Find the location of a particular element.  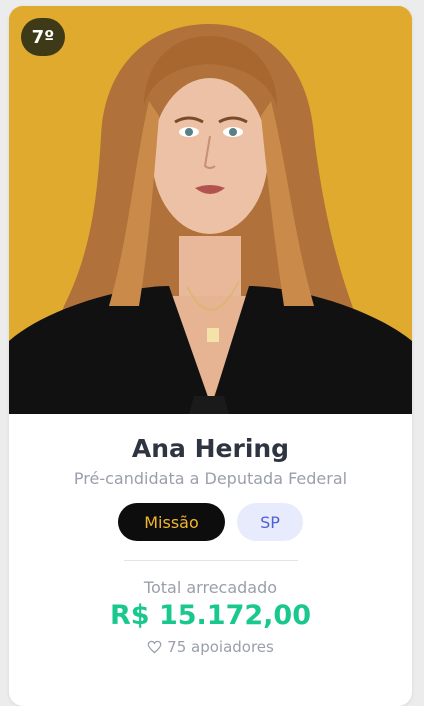

divider is located at coordinates (211, 560).